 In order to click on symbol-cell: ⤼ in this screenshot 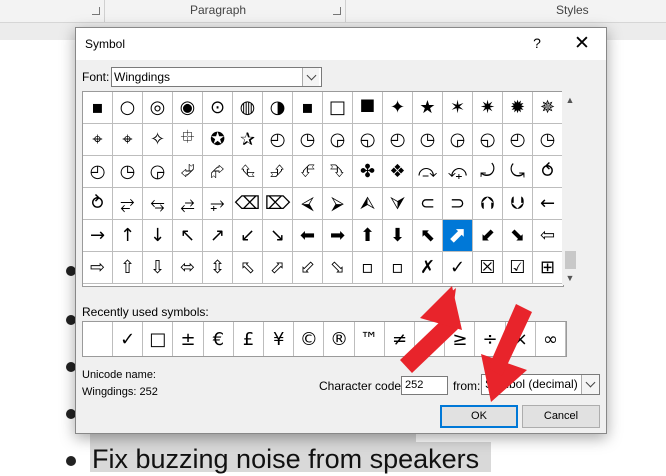, I will do `click(428, 172)`.